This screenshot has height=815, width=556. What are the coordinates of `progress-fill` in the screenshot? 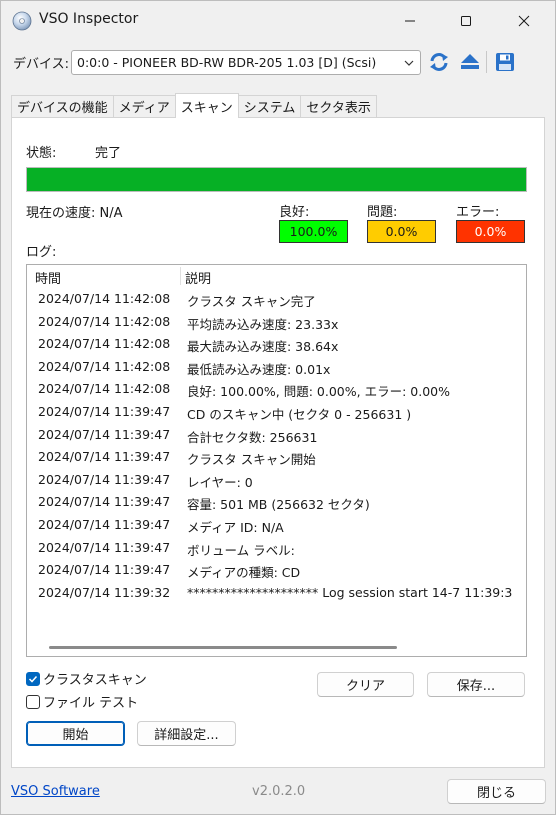 It's located at (276, 179).